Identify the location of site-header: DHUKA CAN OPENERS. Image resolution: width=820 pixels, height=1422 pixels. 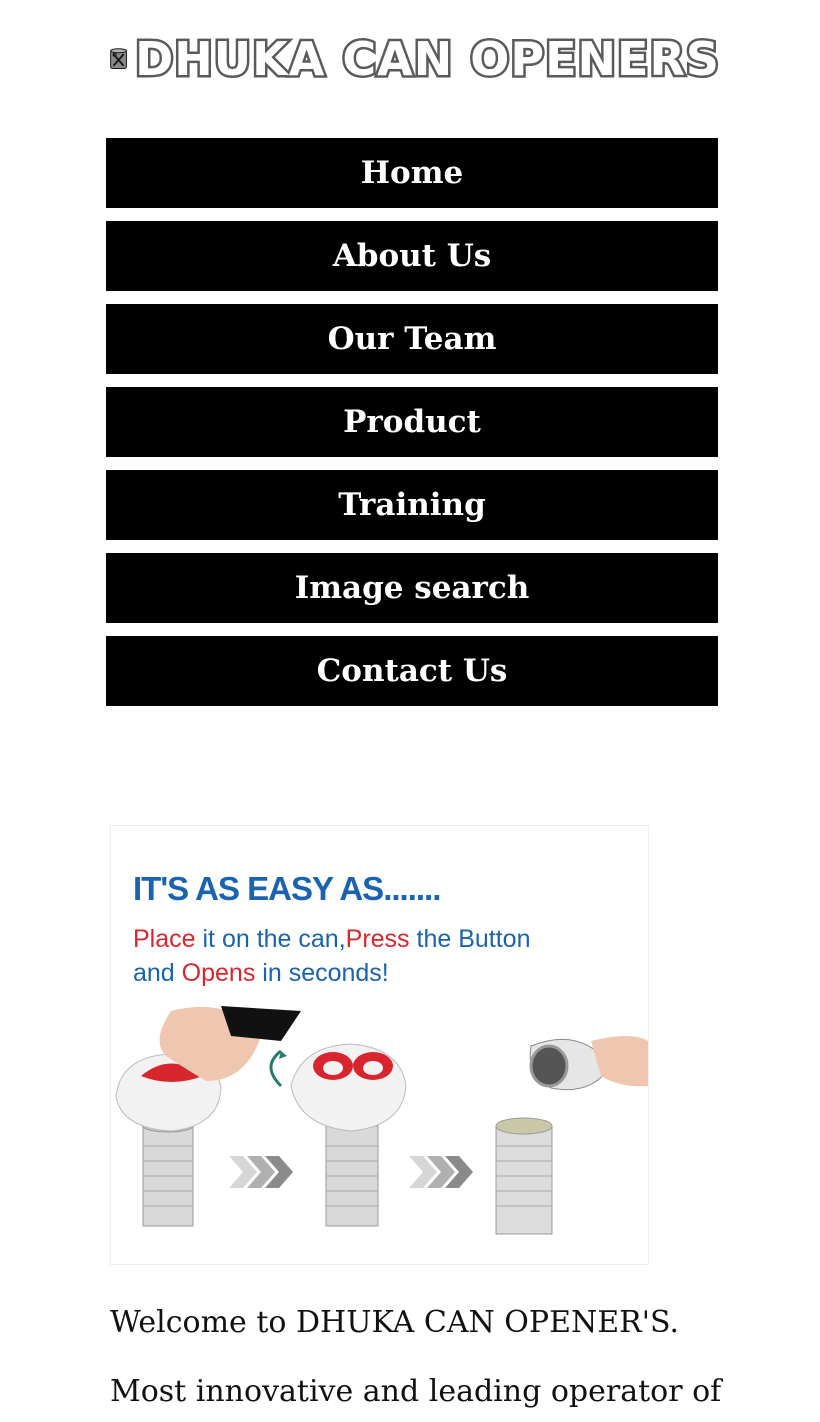
(416, 59).